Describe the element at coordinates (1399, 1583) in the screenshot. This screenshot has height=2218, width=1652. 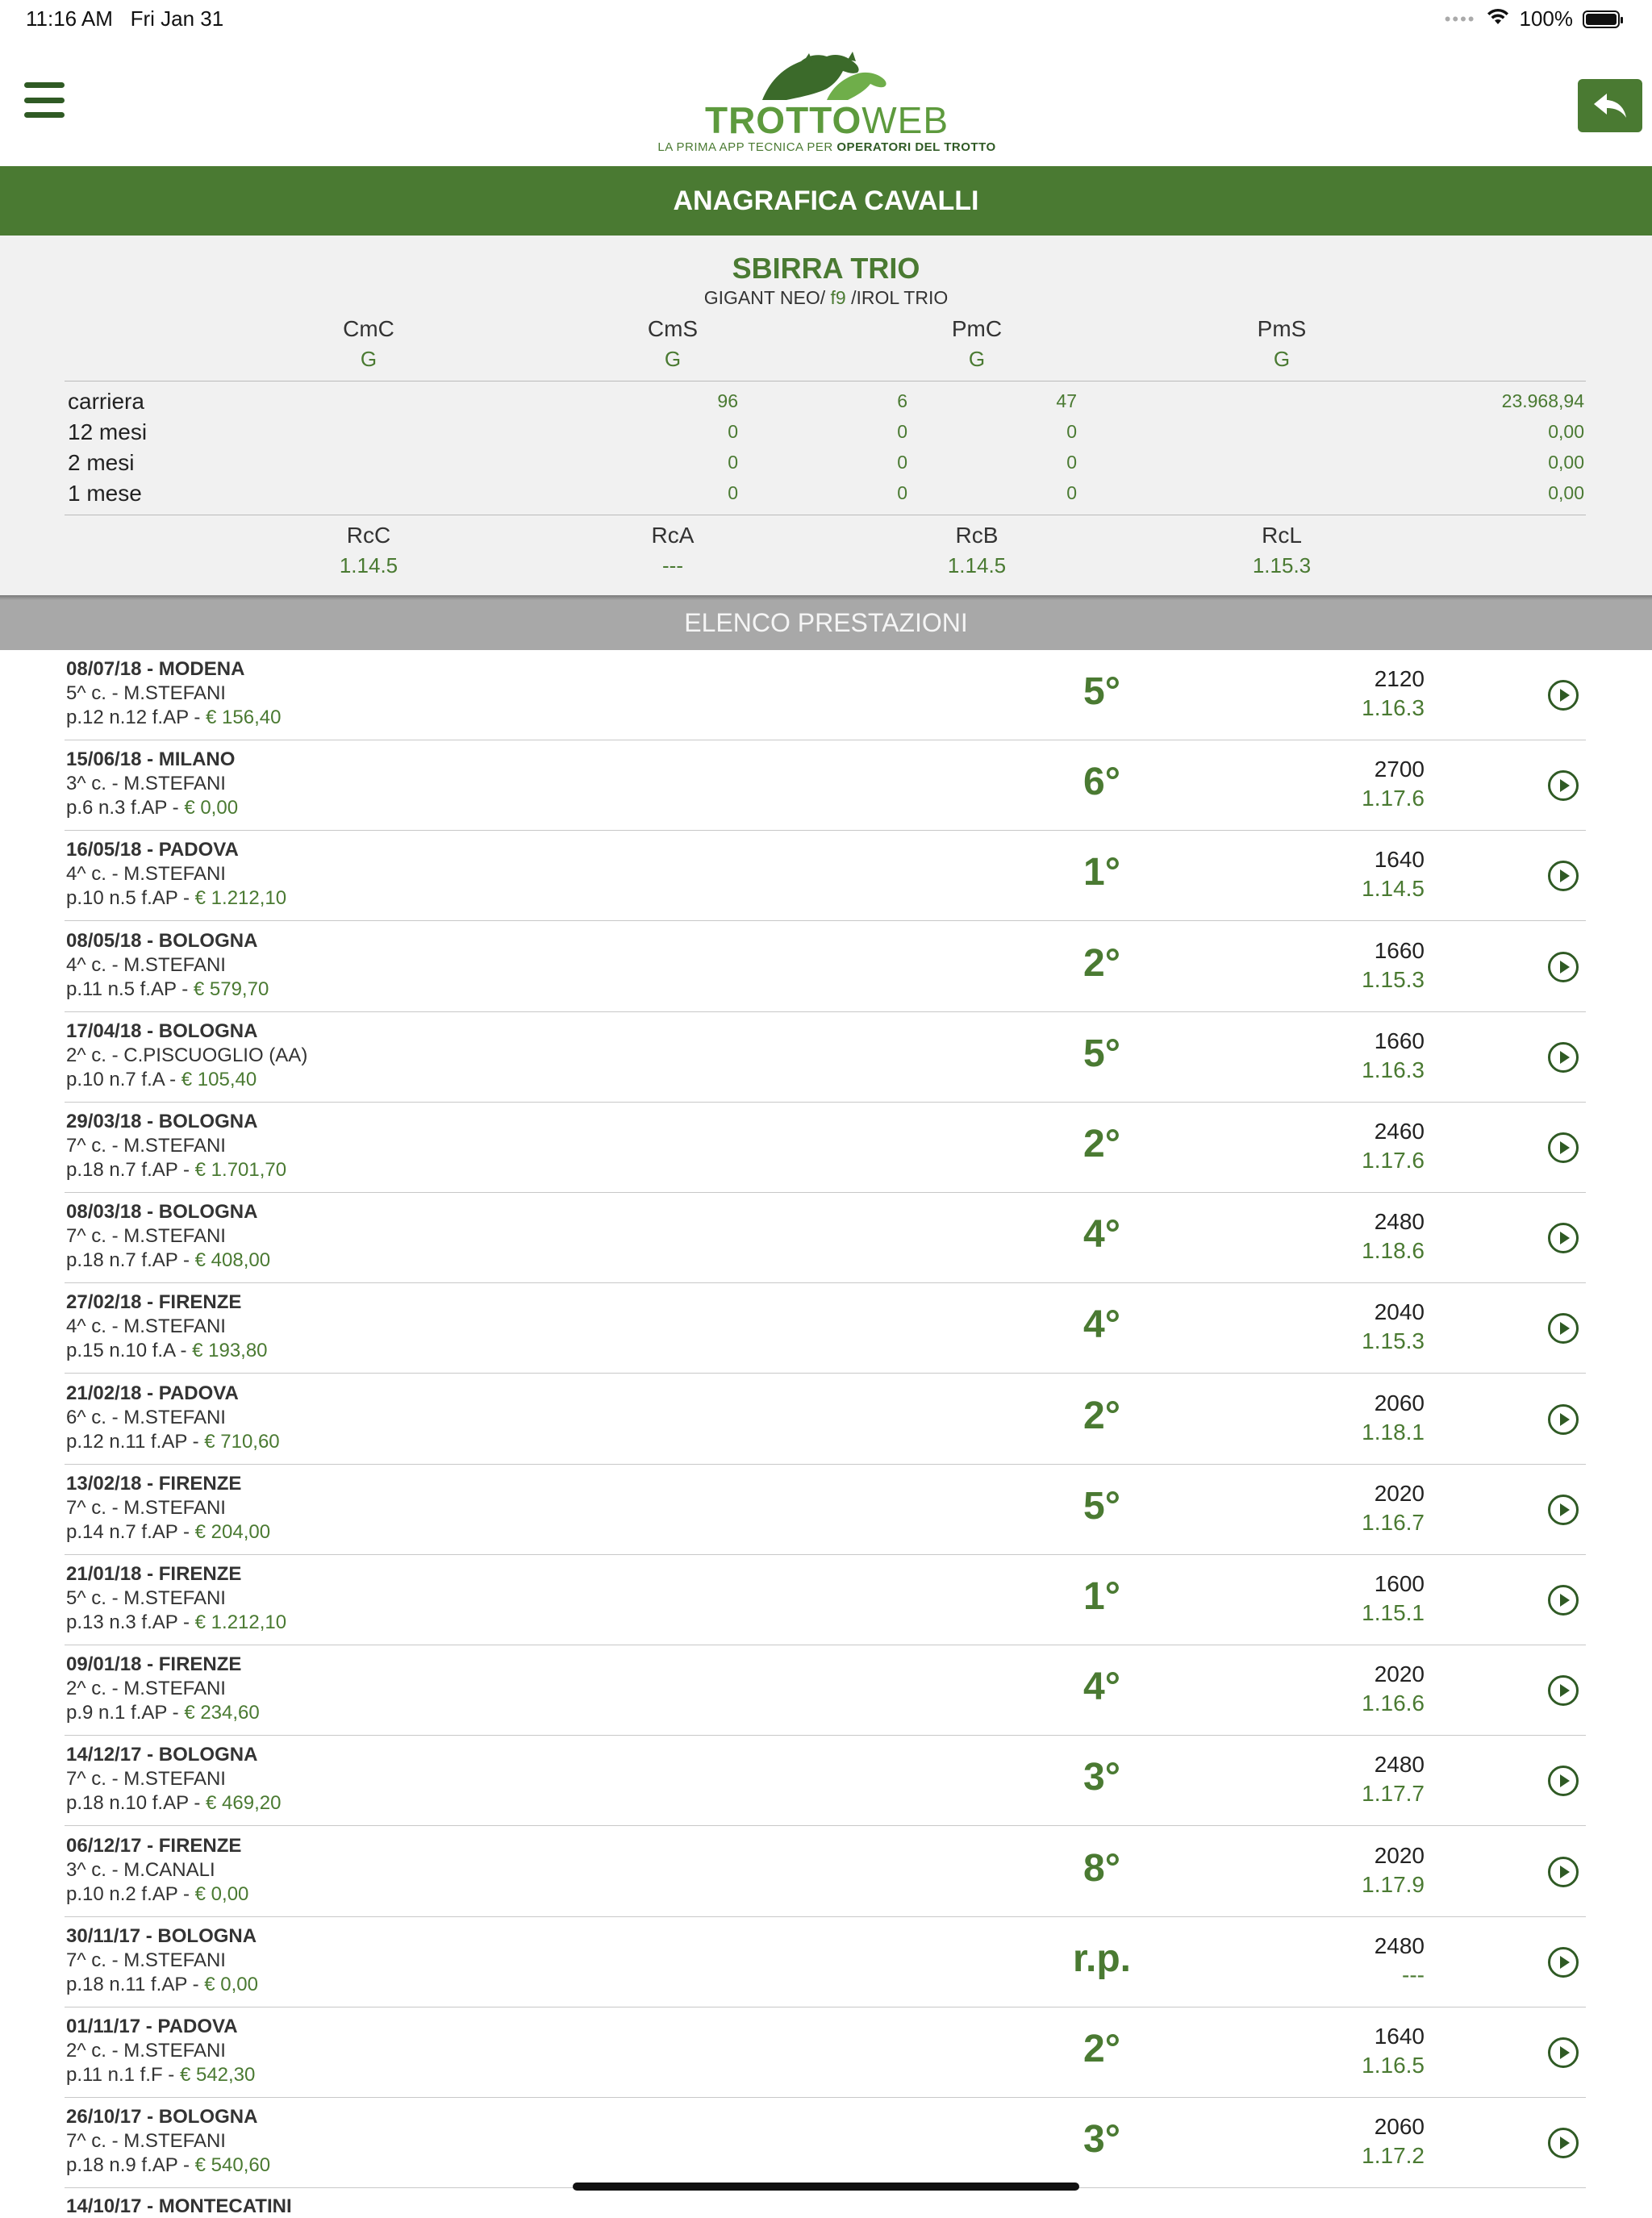
I see `race-distance: 1600` at that location.